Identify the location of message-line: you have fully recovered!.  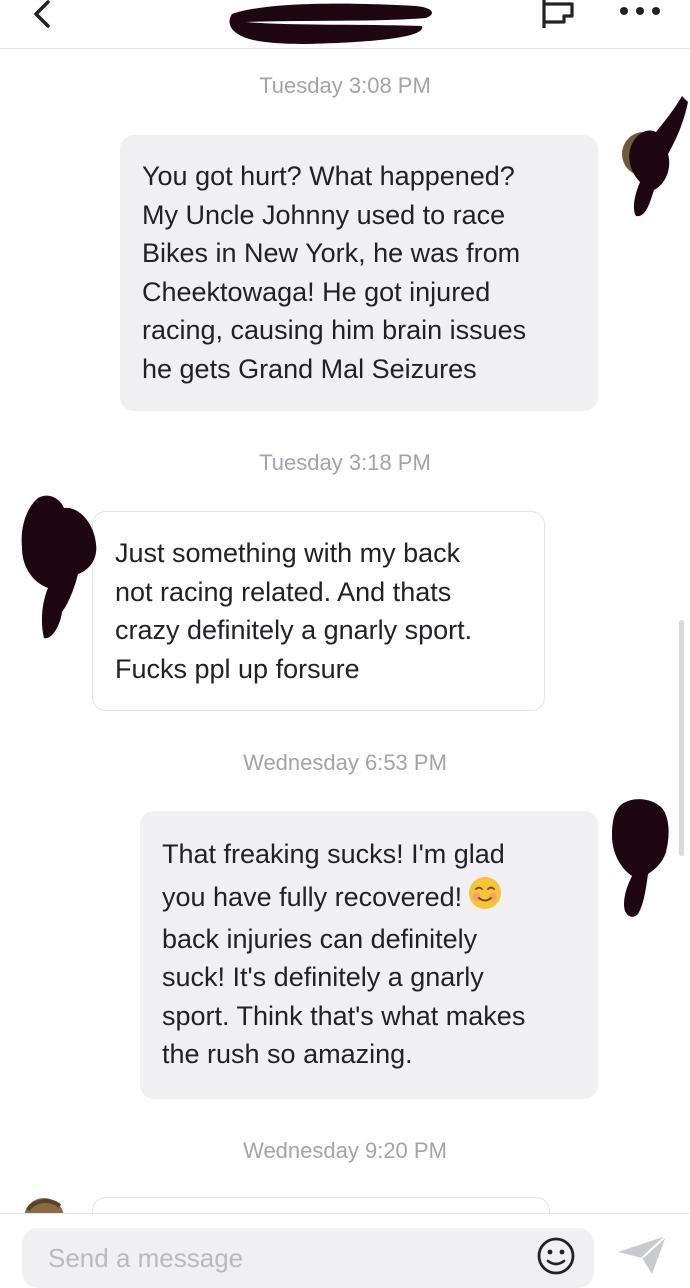
(370, 897).